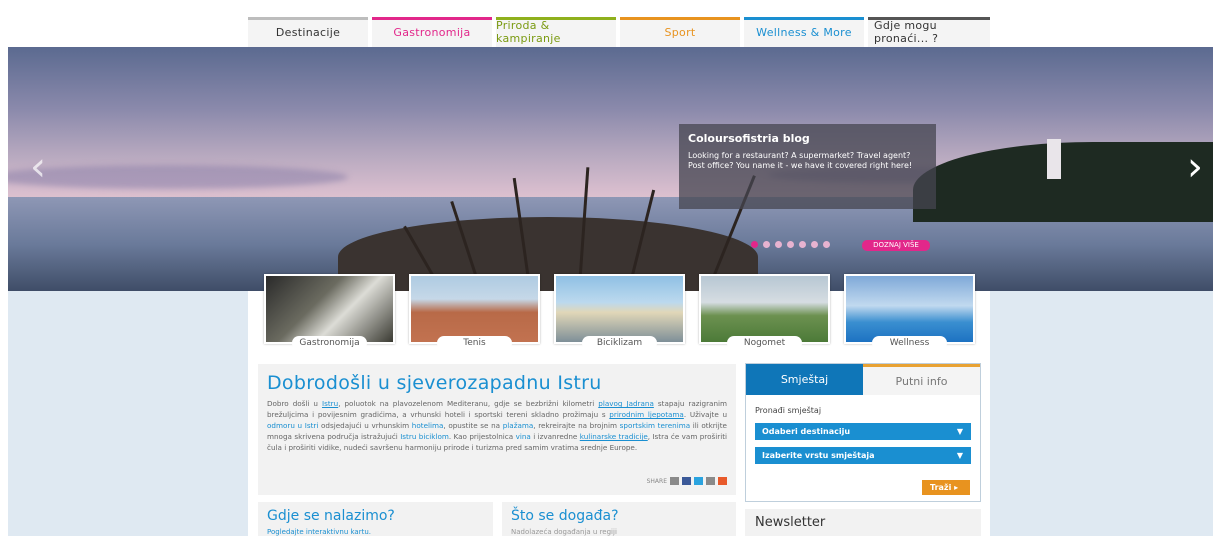 The image size is (1221, 536). I want to click on link-vina: vina, so click(523, 436).